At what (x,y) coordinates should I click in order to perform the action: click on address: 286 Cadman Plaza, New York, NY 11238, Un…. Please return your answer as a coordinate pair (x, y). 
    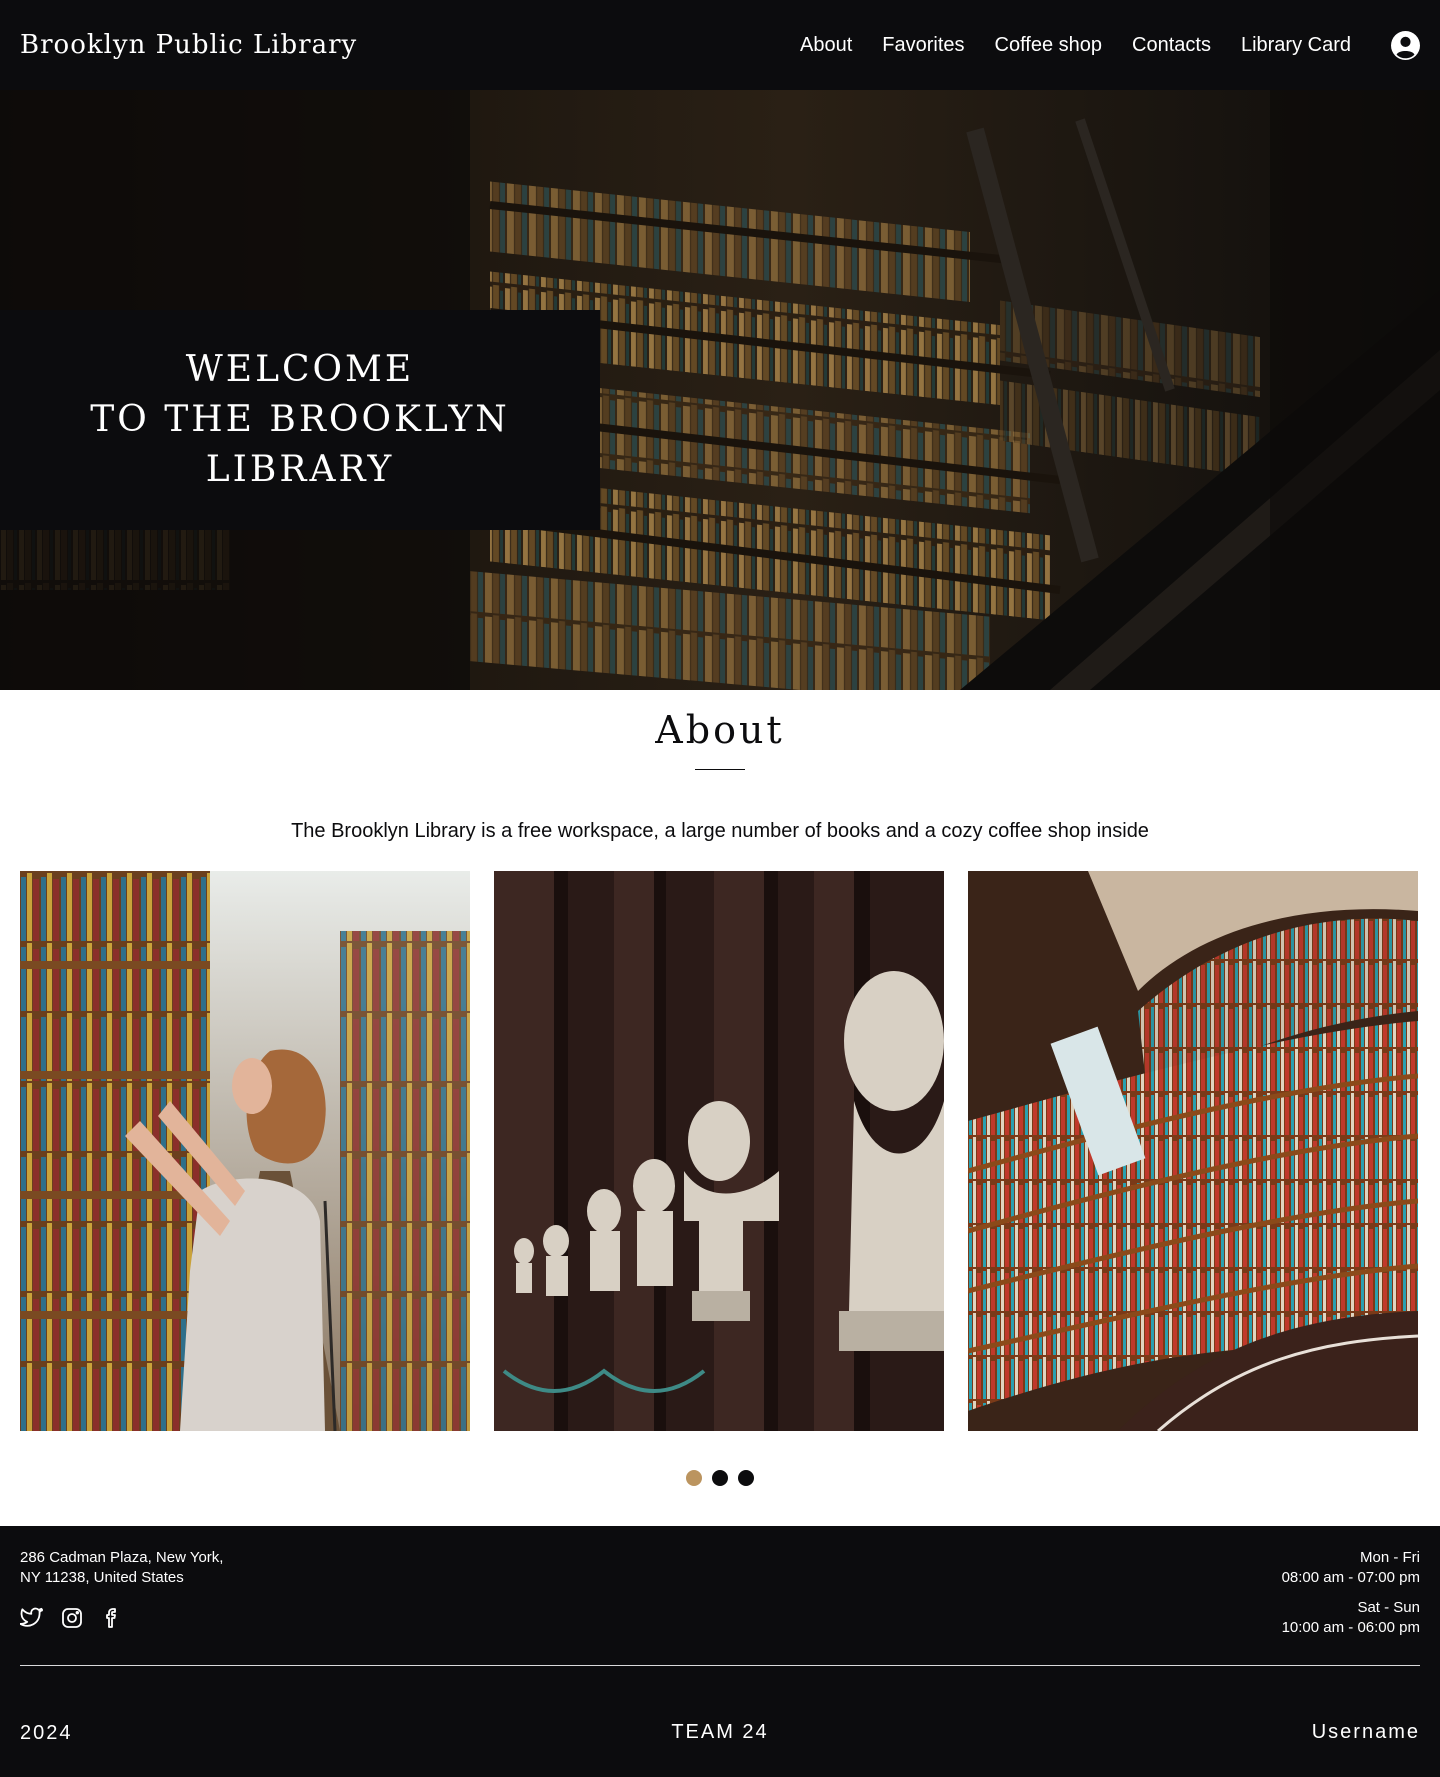
    Looking at the image, I should click on (121, 1568).